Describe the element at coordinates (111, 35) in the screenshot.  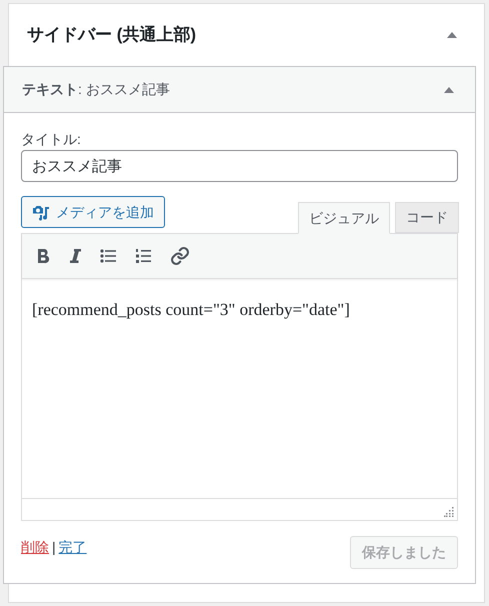
I see `sidebar-title: サイドバー (共通上部)` at that location.